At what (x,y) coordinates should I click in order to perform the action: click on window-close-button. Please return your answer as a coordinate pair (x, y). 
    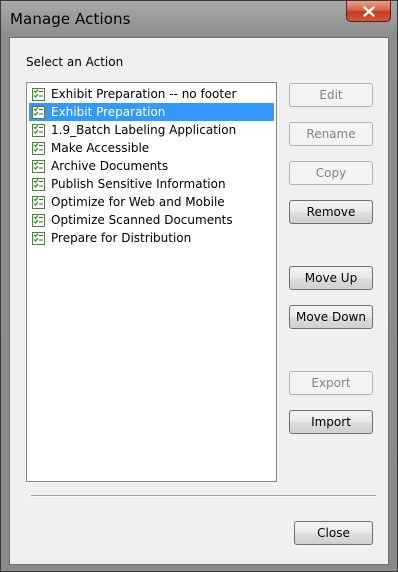
    Looking at the image, I should click on (368, 11).